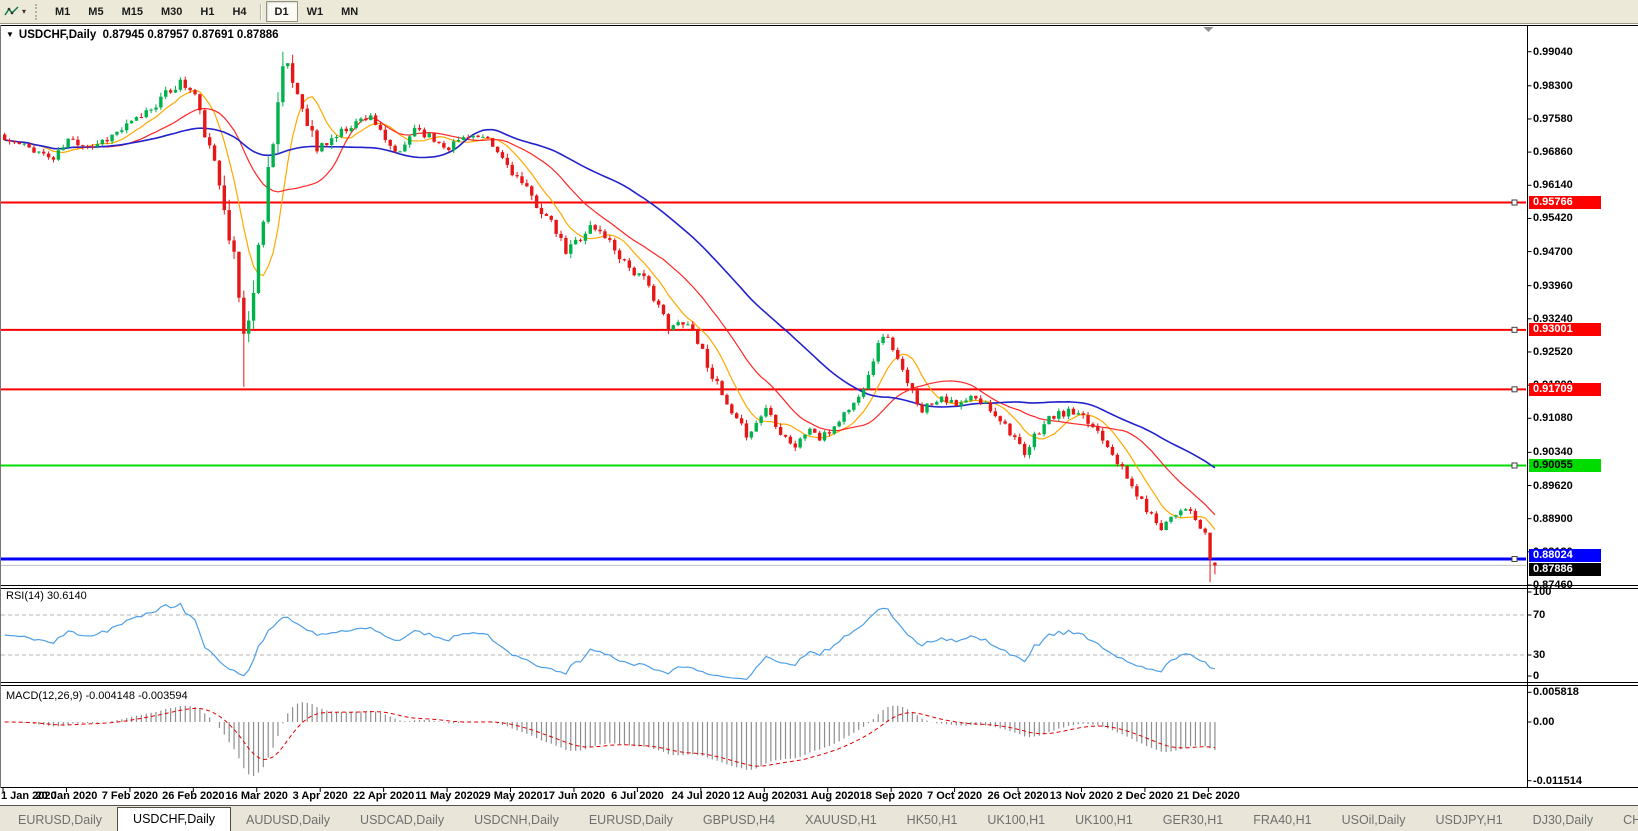 Image resolution: width=1638 pixels, height=831 pixels. What do you see at coordinates (516, 820) in the screenshot?
I see `chart-tab-usdcnh-daily: USDCNH,Daily` at bounding box center [516, 820].